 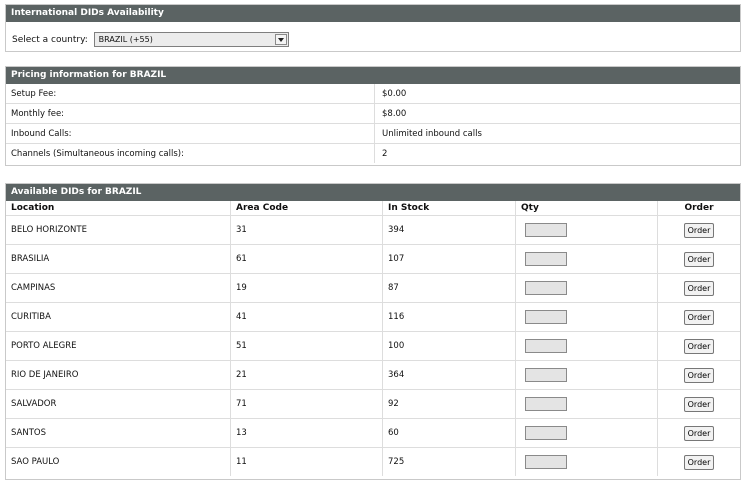 I want to click on dids-header-row: Location Area Code In Stock Qty Order, so click(x=373, y=208).